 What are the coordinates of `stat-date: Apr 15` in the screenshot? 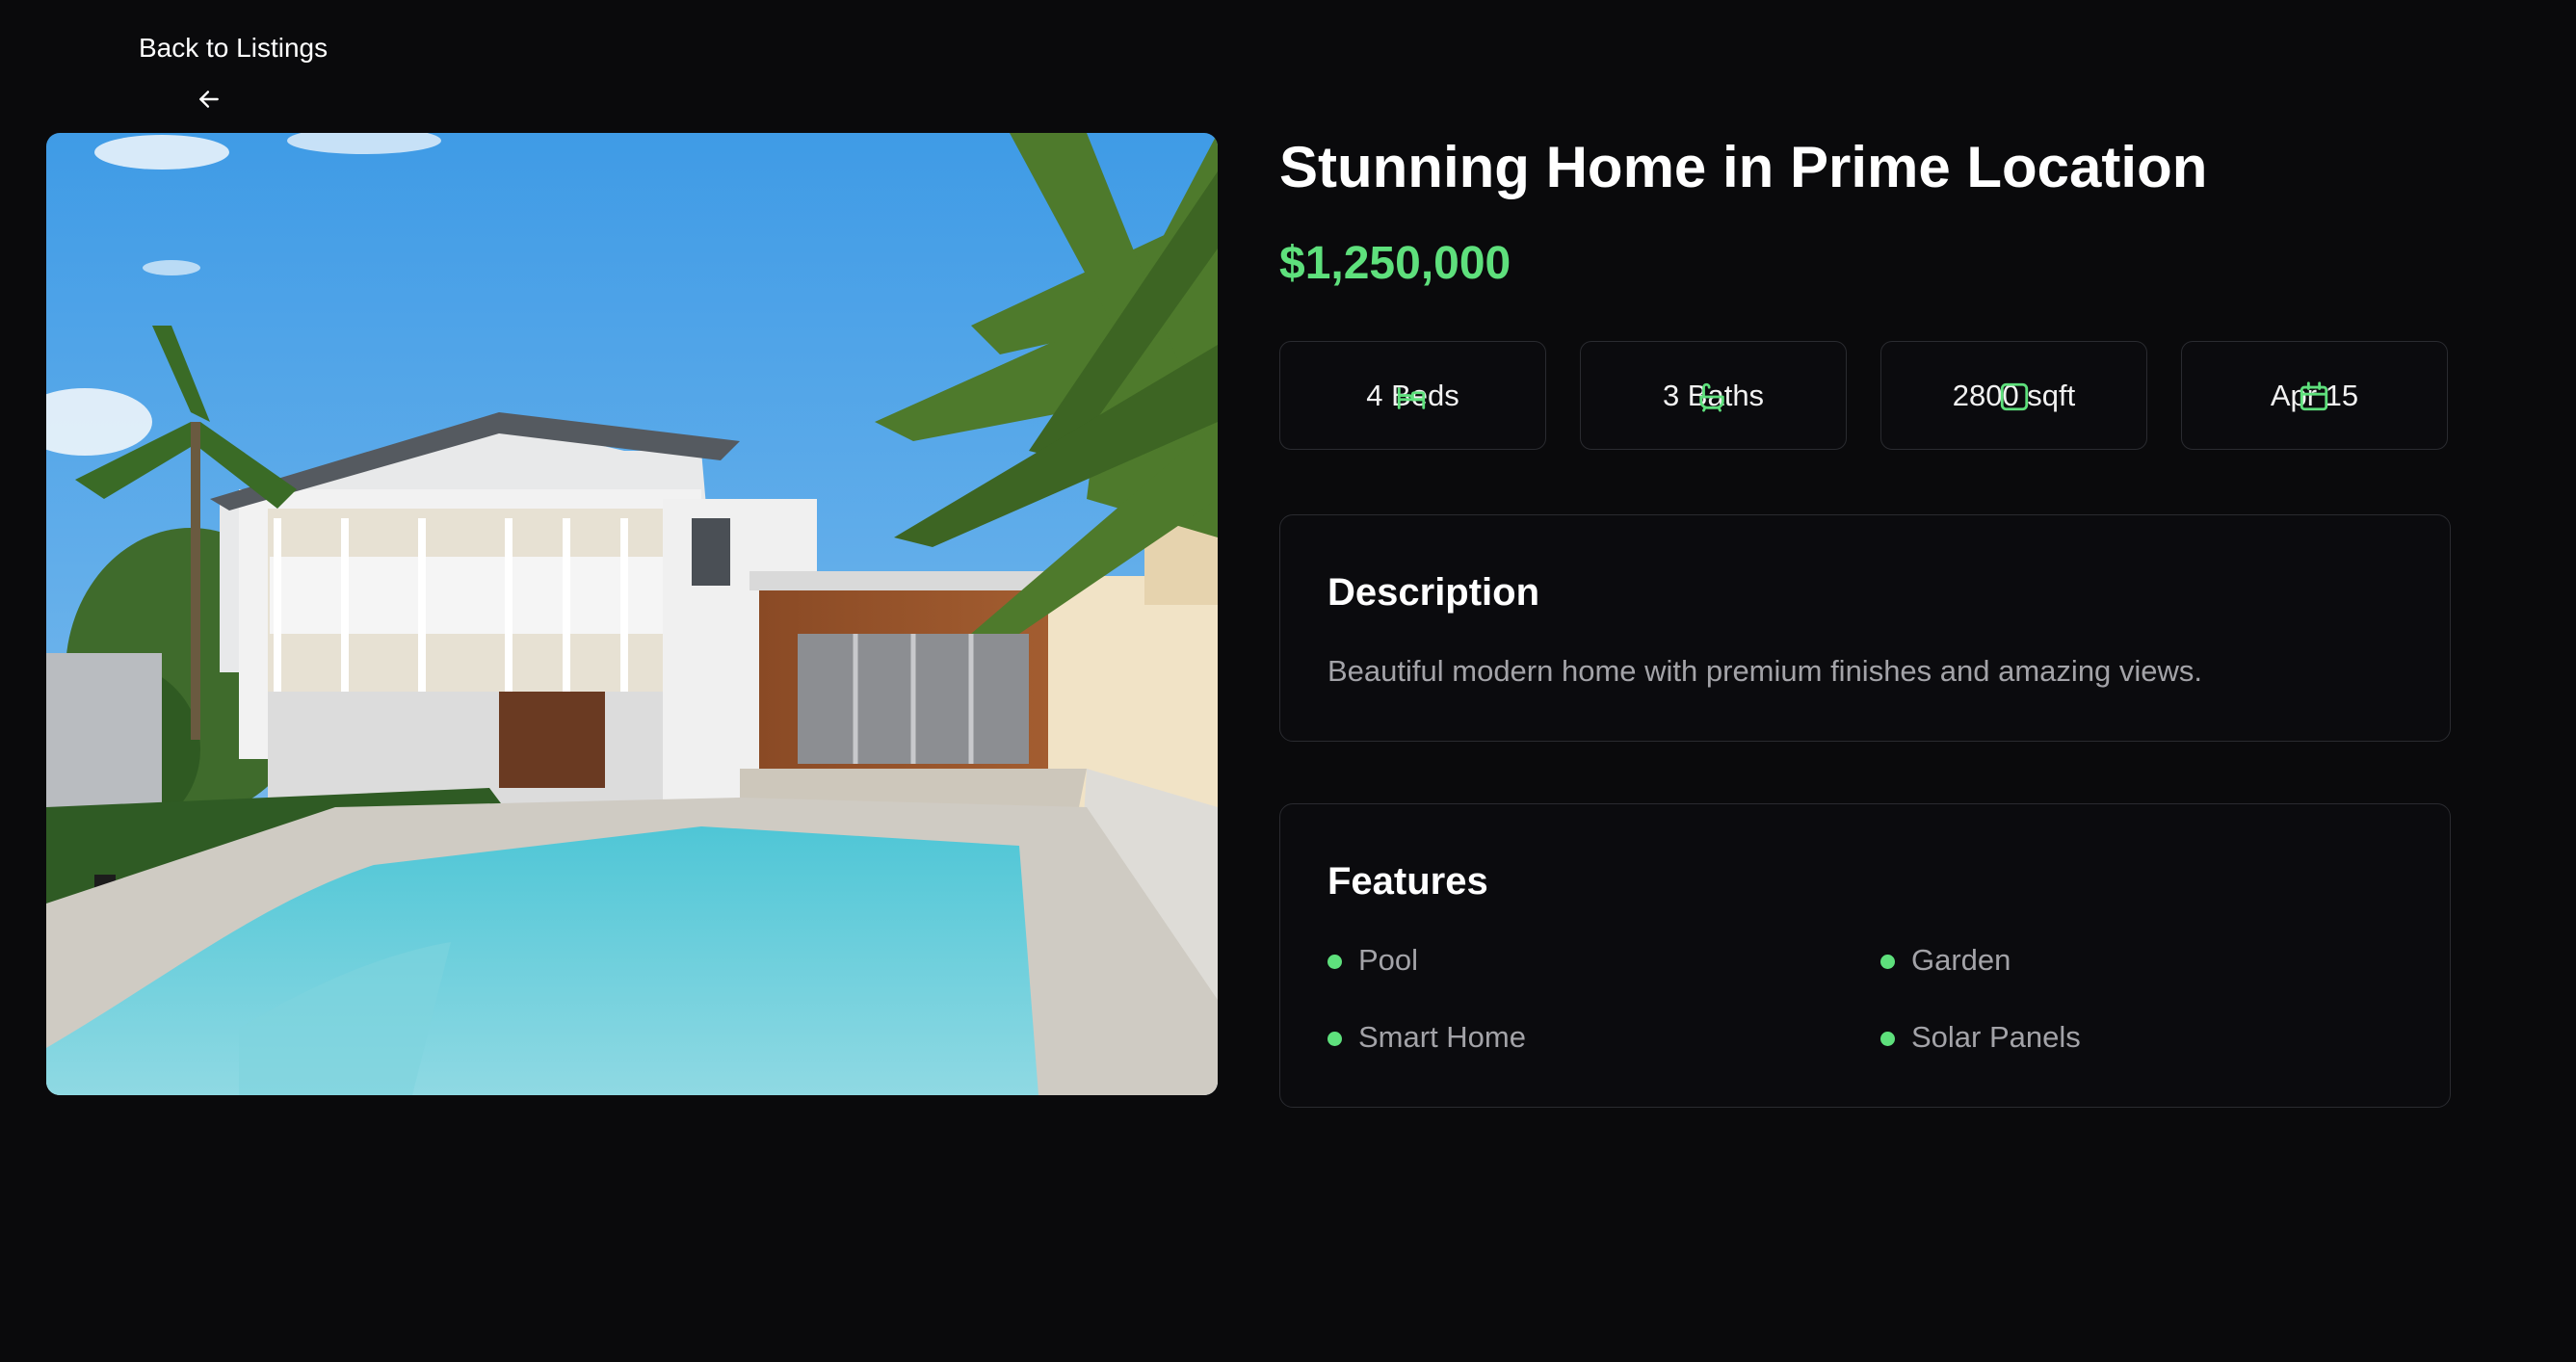 It's located at (2315, 395).